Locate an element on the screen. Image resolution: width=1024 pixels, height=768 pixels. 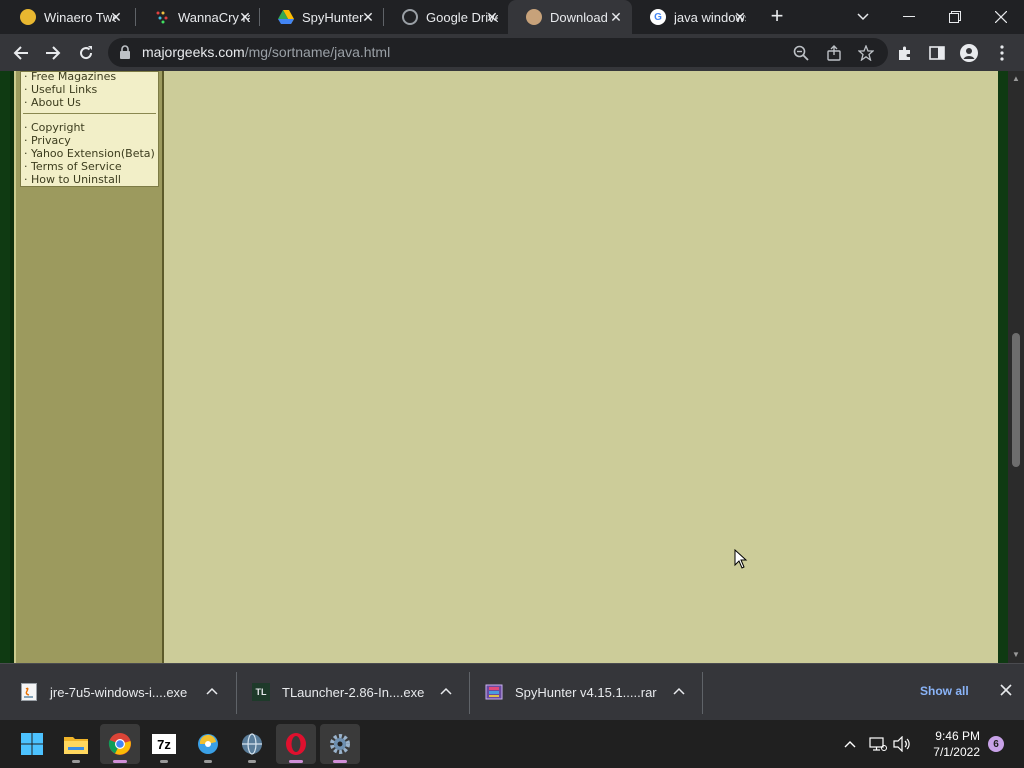
restore-icon is located at coordinates (955, 17).